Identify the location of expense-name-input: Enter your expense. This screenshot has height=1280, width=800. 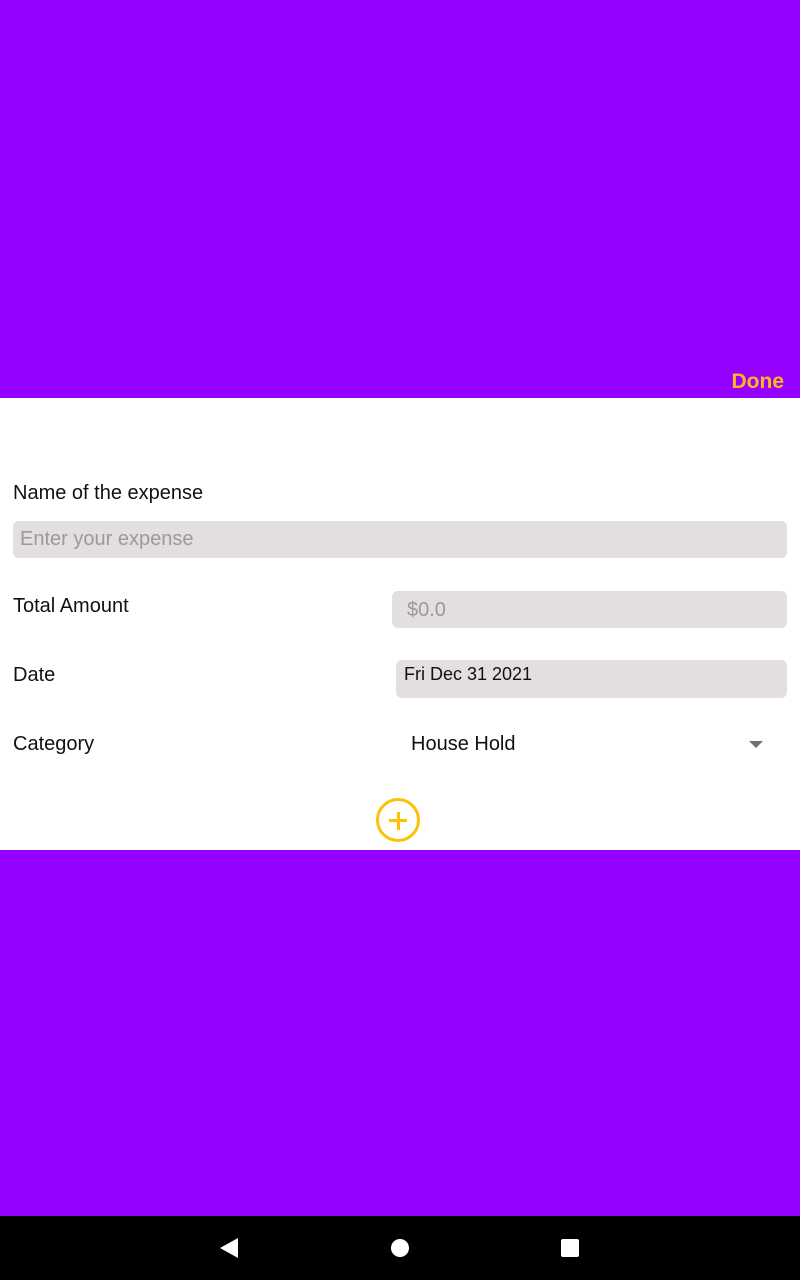
(400, 539).